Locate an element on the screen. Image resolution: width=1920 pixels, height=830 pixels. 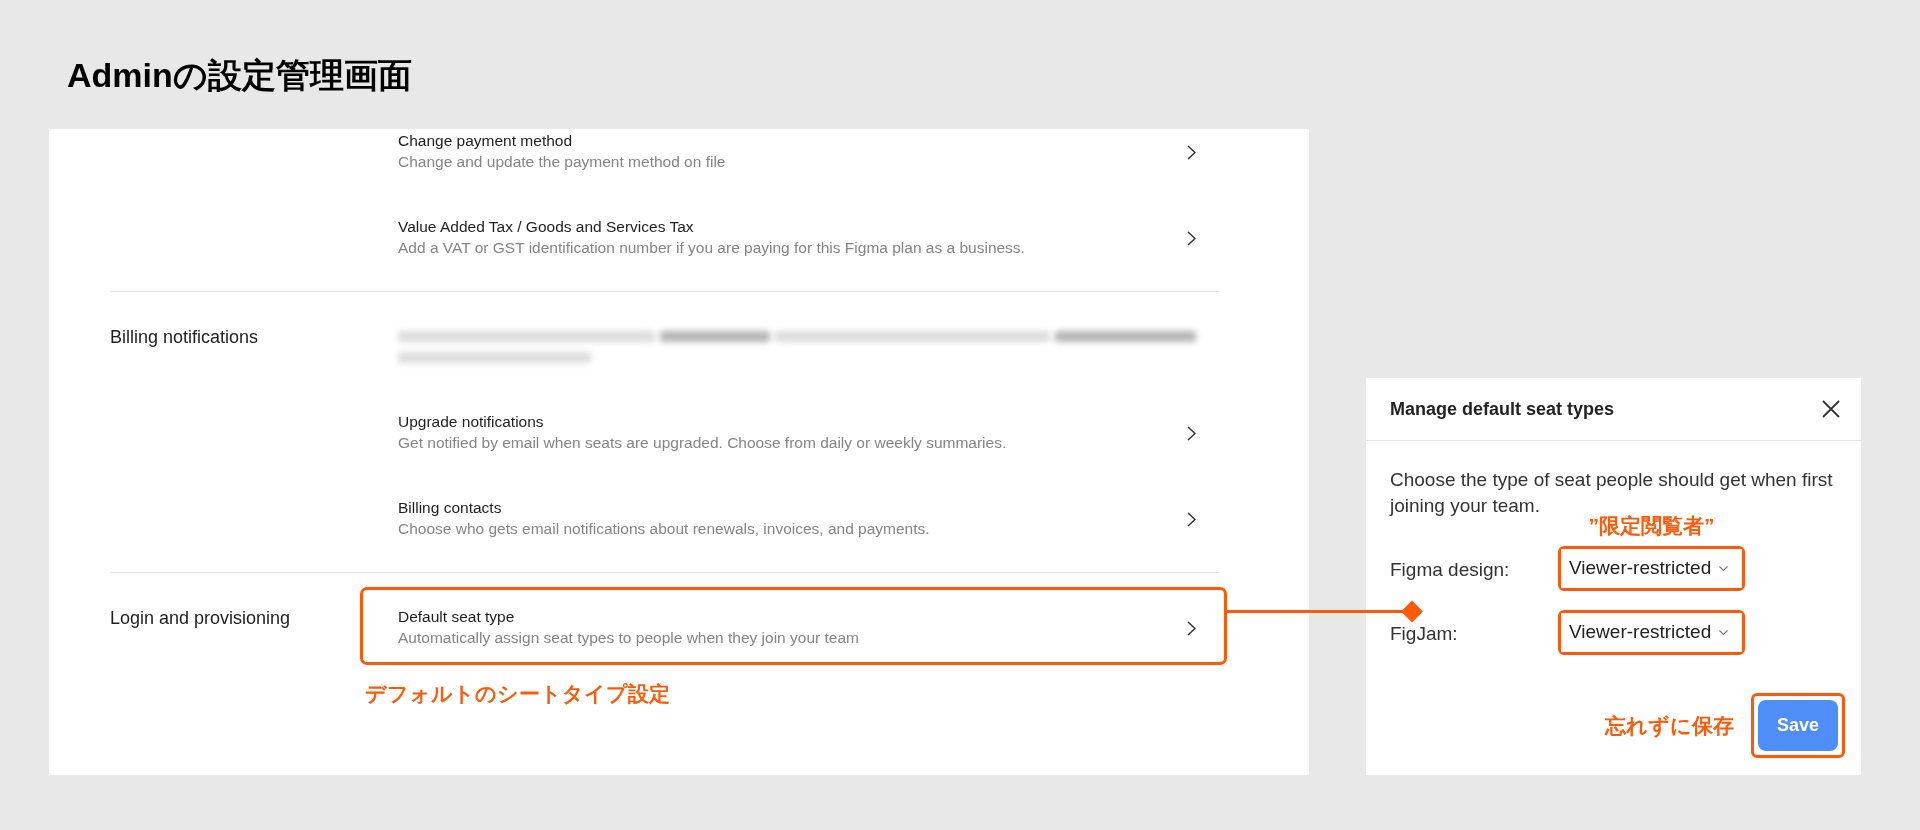
row-description: Get notified by email when seats are upgraded. Choose from daily or weekly summaries. is located at coordinates (702, 443).